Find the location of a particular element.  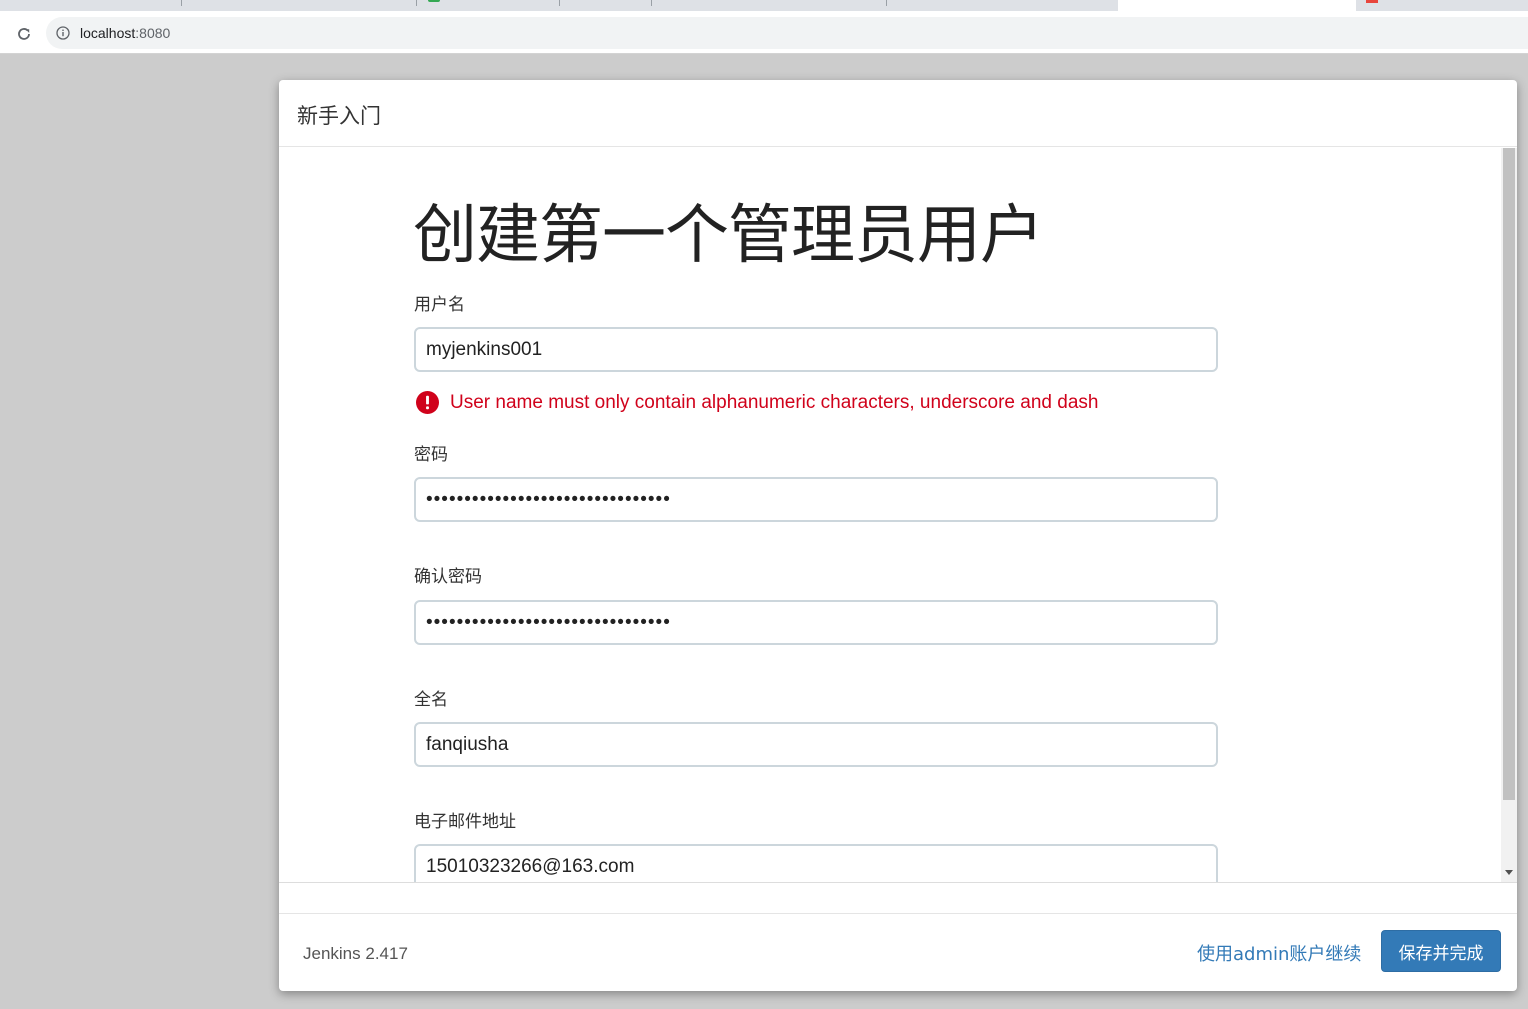

save-and-finish-button: 保存并完成 is located at coordinates (1441, 951).